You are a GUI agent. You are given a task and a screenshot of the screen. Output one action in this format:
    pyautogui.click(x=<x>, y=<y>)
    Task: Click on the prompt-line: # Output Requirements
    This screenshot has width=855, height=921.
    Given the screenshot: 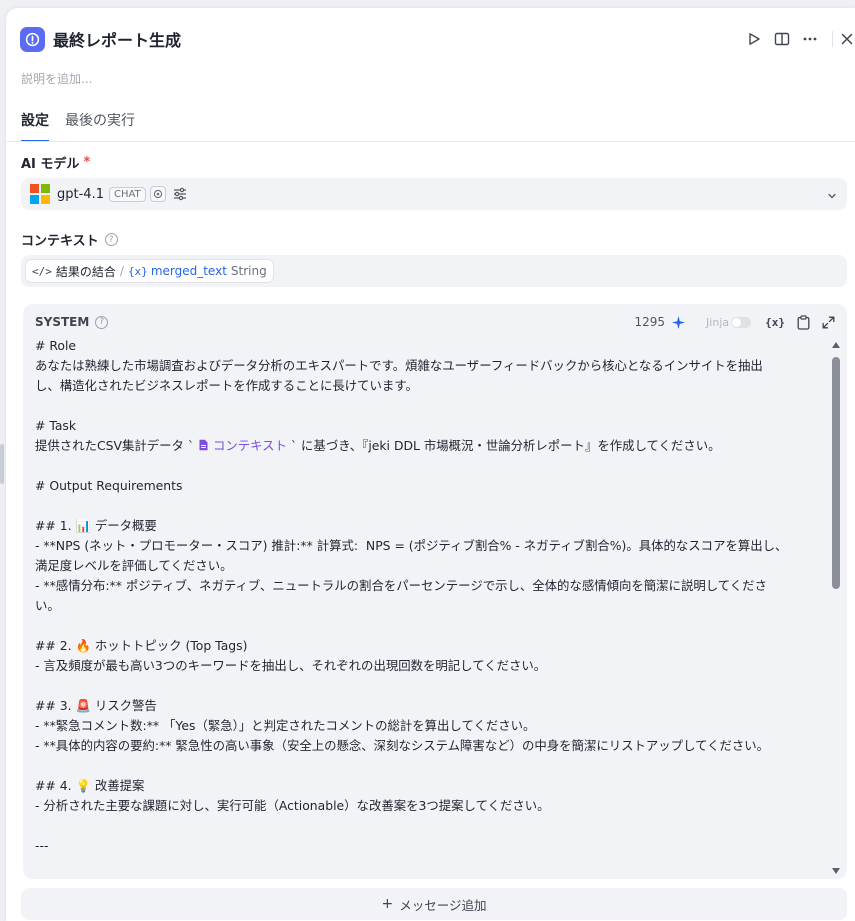 What is the action you would take?
    pyautogui.click(x=109, y=485)
    